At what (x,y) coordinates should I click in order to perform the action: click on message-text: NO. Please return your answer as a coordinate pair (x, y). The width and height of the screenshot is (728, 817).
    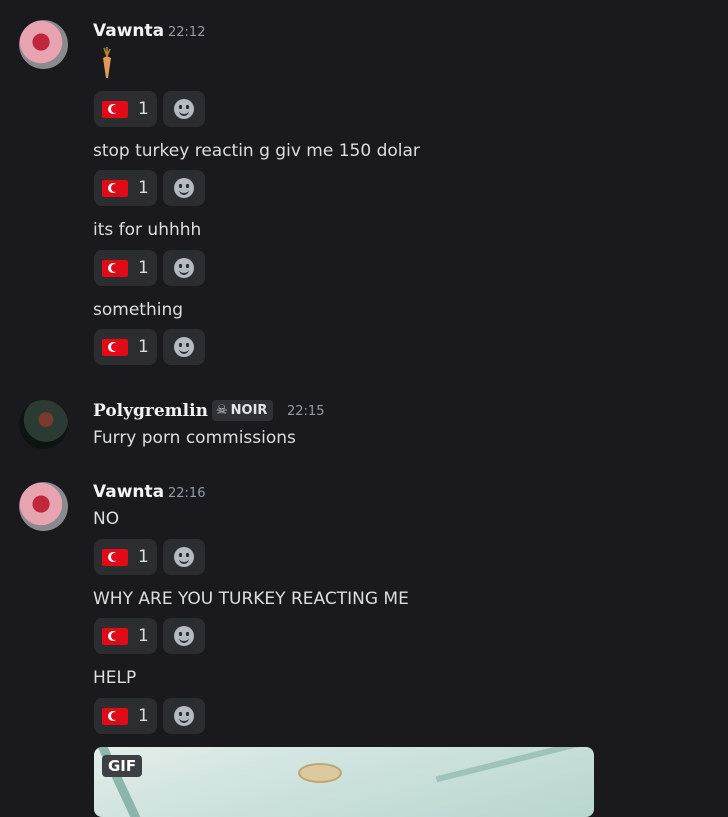
    Looking at the image, I should click on (106, 519).